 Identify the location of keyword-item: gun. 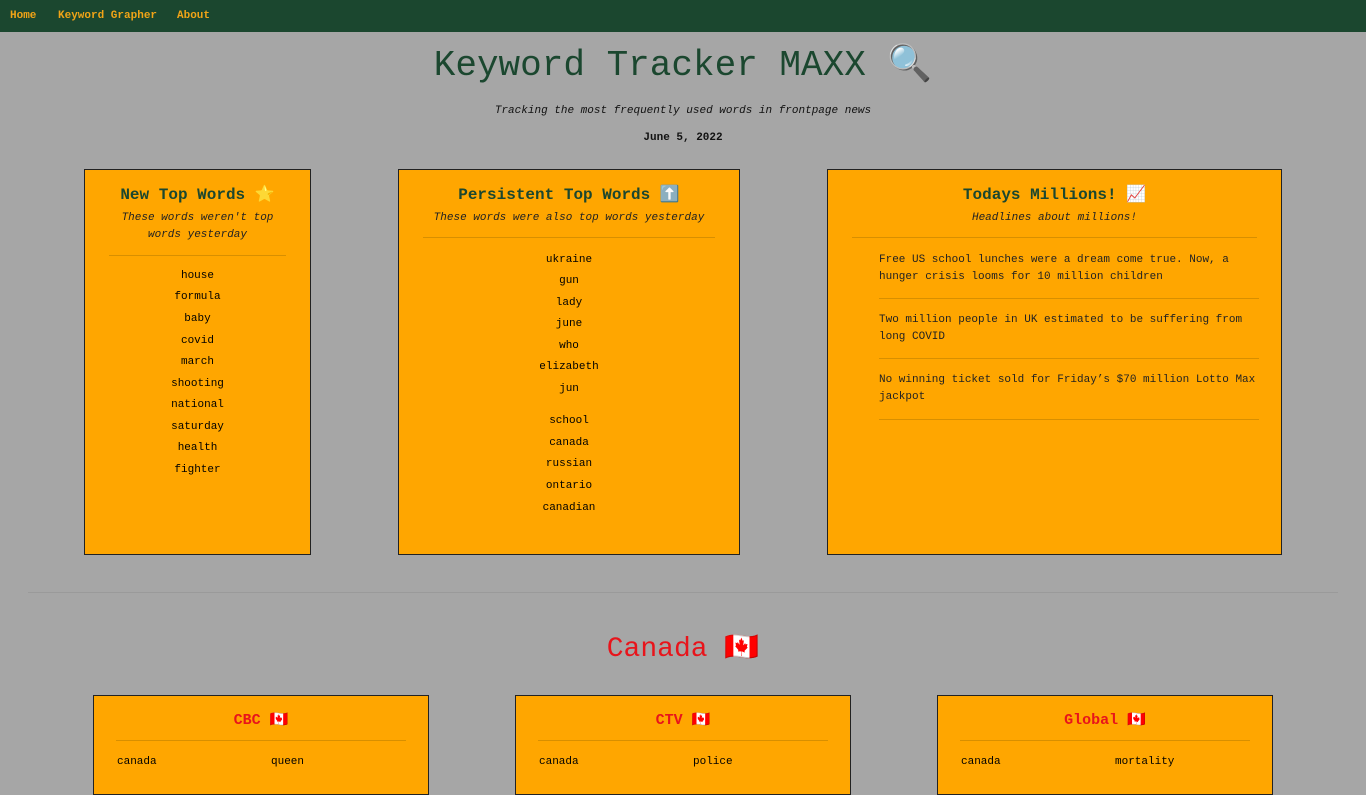
(569, 281).